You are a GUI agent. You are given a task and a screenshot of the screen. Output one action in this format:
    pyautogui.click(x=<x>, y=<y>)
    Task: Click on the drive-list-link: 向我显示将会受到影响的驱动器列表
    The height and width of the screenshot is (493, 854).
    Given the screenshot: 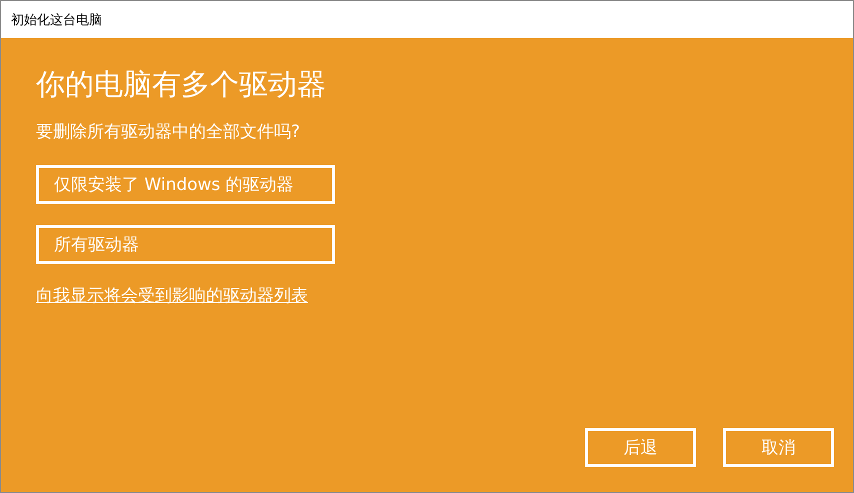 What is the action you would take?
    pyautogui.click(x=172, y=295)
    